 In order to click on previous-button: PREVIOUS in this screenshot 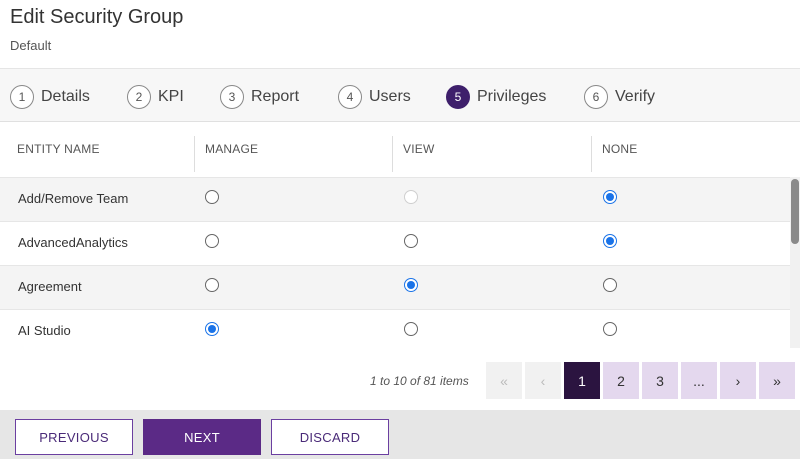, I will do `click(74, 437)`.